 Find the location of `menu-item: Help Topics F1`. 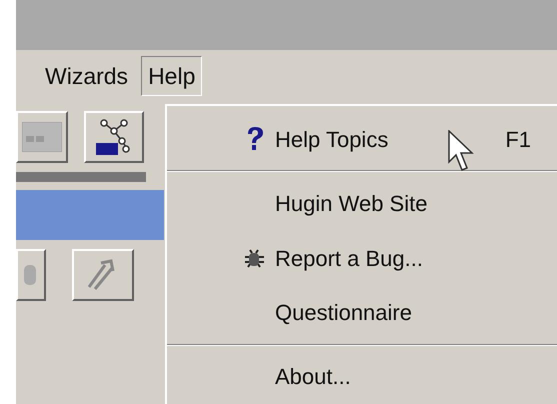

menu-item: Help Topics F1 is located at coordinates (362, 139).